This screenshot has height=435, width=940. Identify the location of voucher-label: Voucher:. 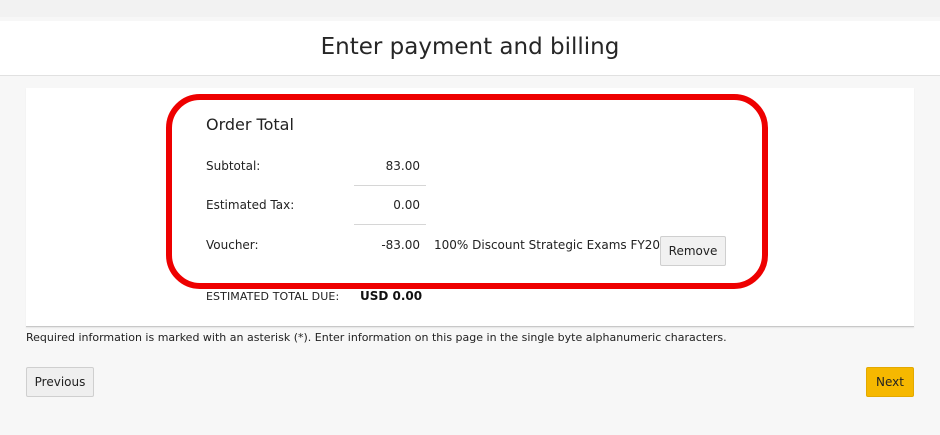
(232, 245).